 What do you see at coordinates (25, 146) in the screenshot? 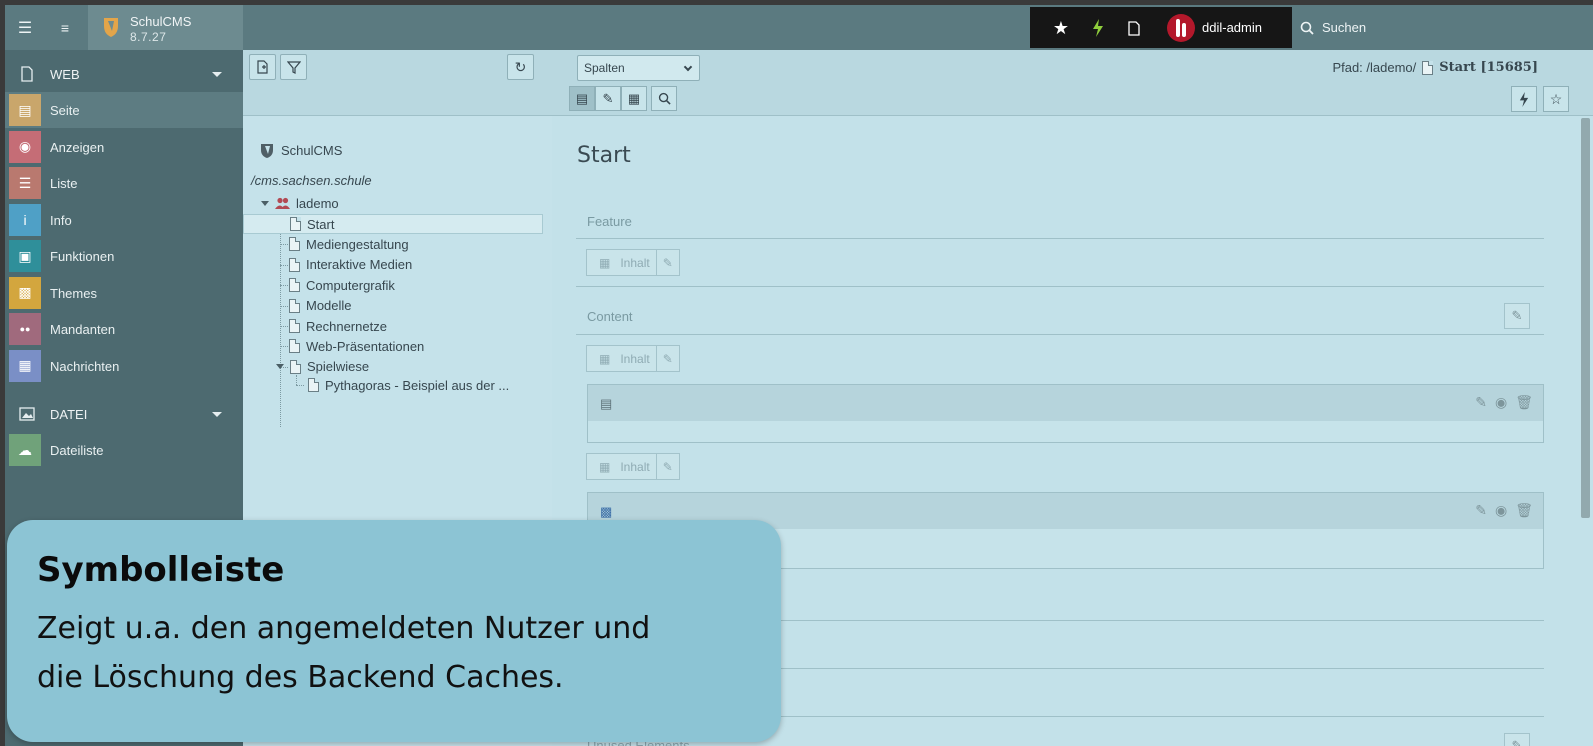
I see `eye-icon: ◉` at bounding box center [25, 146].